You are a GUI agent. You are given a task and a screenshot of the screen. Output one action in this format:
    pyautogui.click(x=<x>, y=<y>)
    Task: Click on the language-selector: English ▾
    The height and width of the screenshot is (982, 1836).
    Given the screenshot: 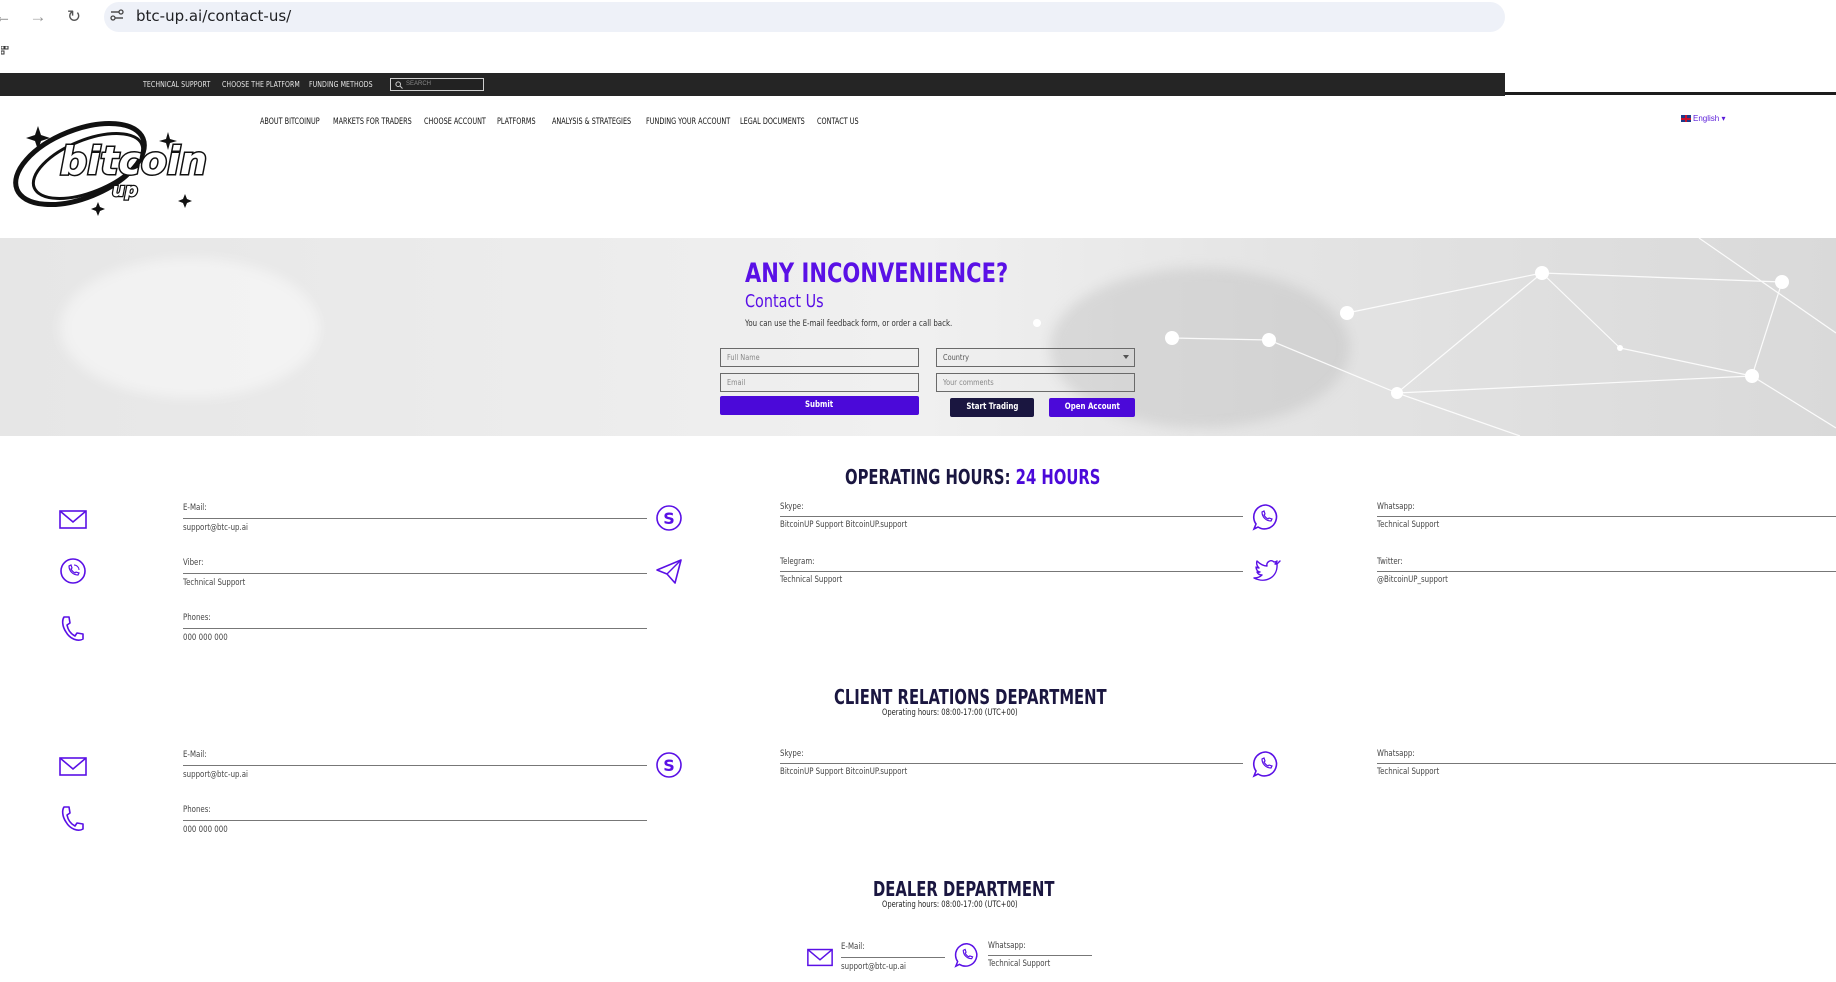 What is the action you would take?
    pyautogui.click(x=1703, y=118)
    